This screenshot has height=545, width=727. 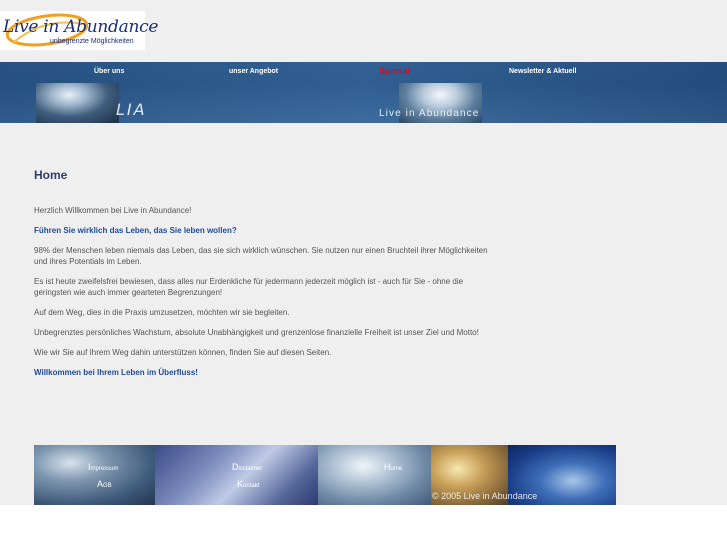 I want to click on footer-link-impressum: Impressum, so click(x=103, y=467).